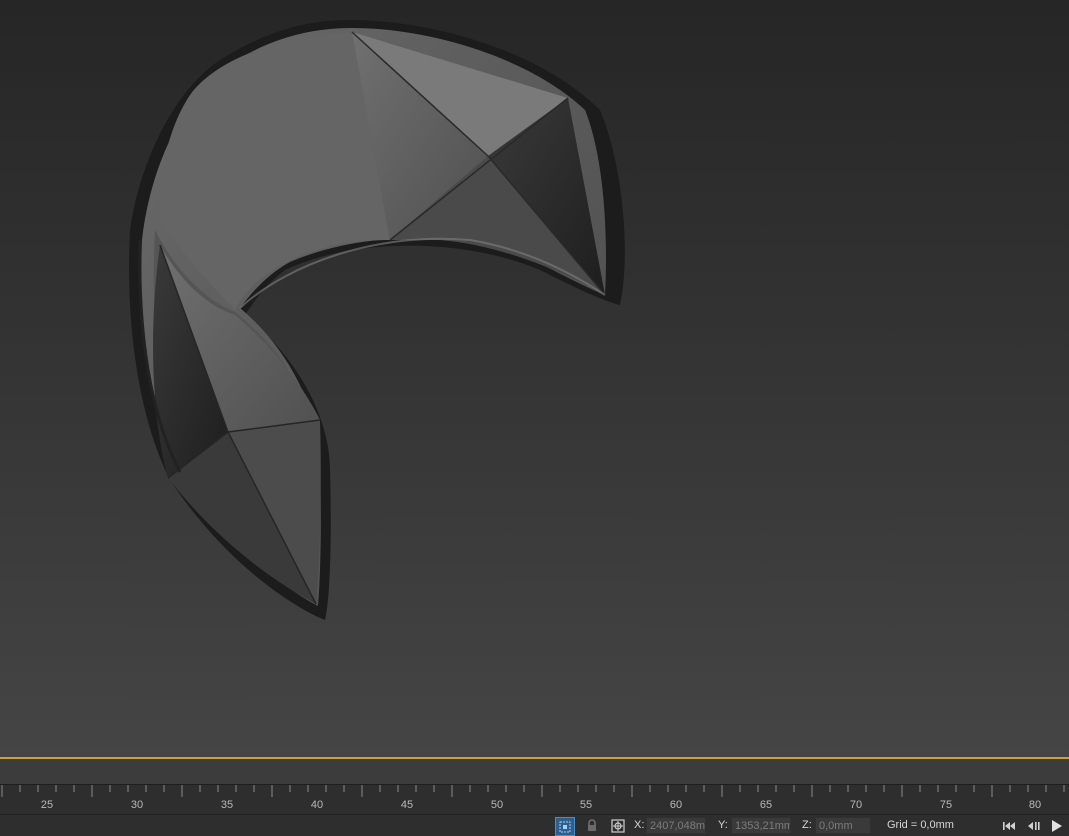 The width and height of the screenshot is (1069, 836). I want to click on grid-size-label: Grid = 0,0mm, so click(920, 825).